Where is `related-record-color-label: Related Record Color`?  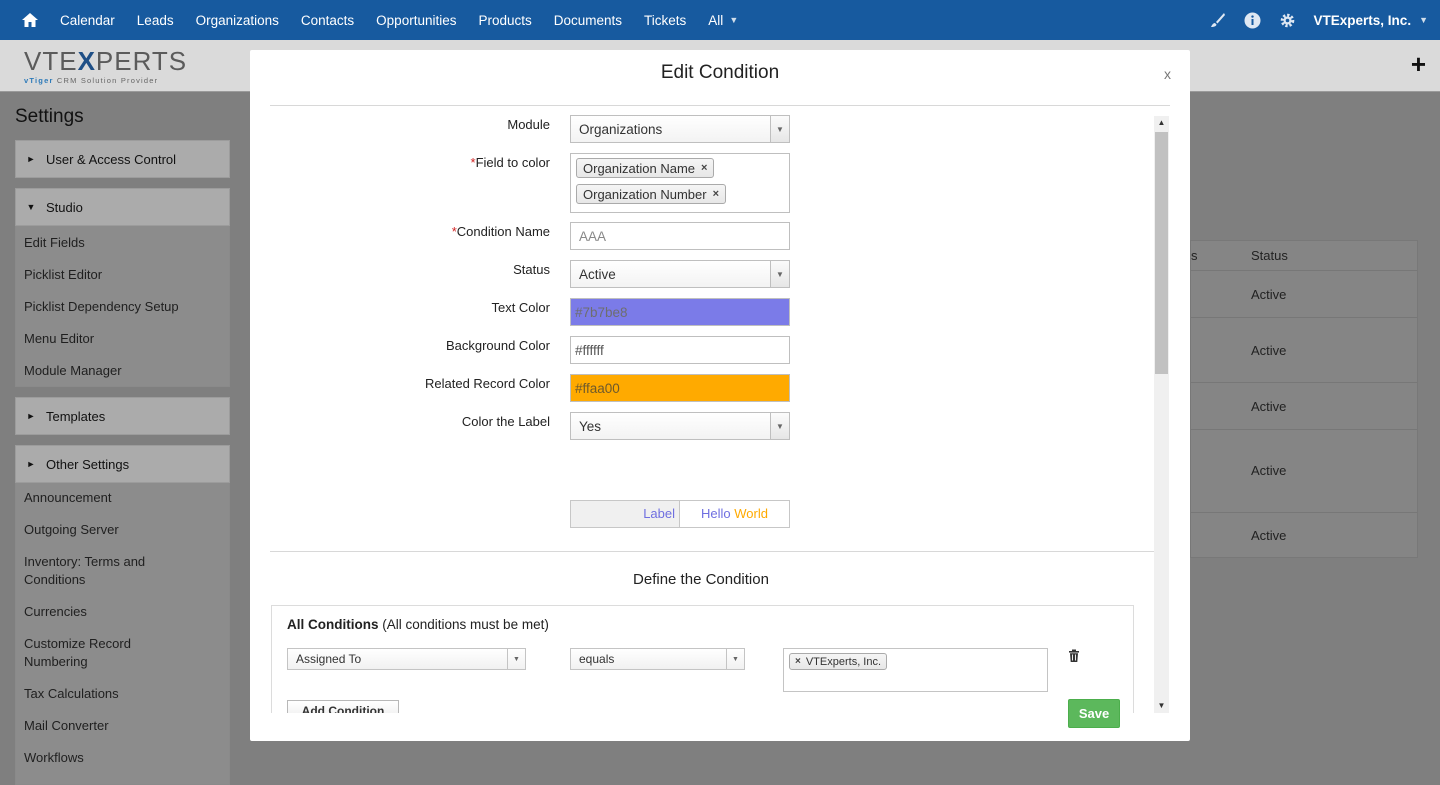 related-record-color-label: Related Record Color is located at coordinates (487, 383).